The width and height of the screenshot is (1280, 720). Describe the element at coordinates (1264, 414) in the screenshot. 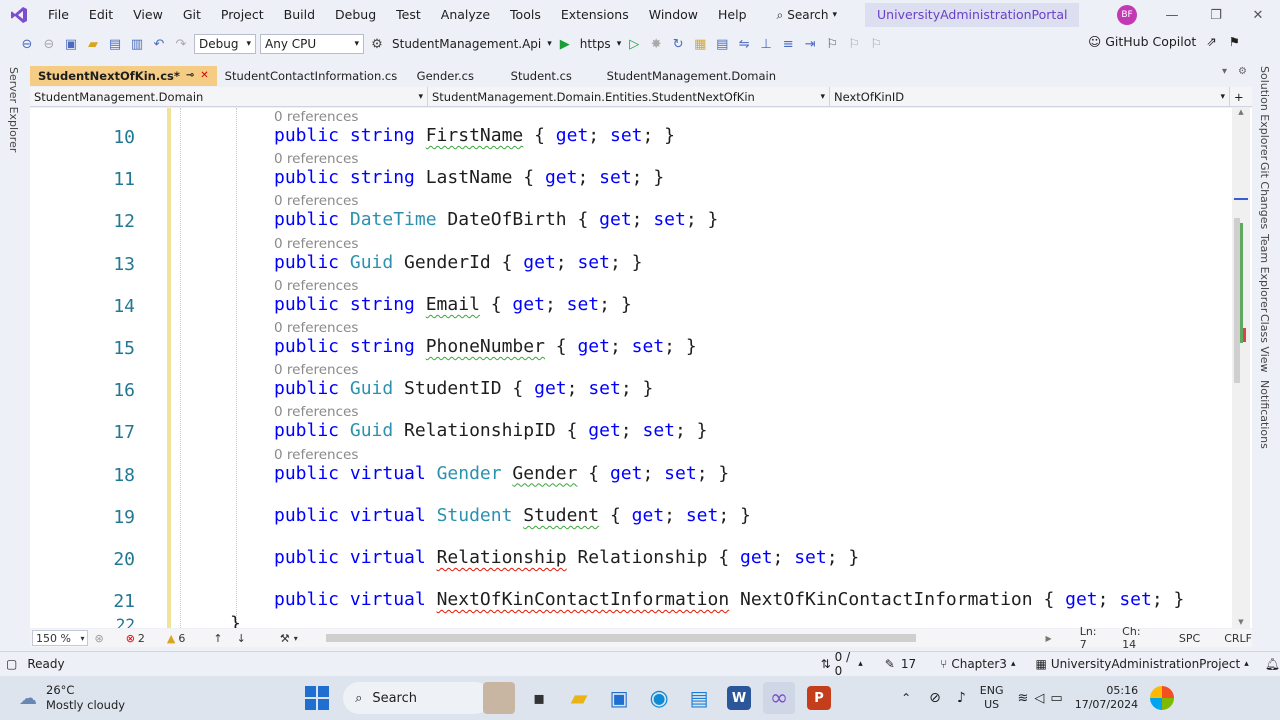

I see `notifications-tab: Notifications` at that location.